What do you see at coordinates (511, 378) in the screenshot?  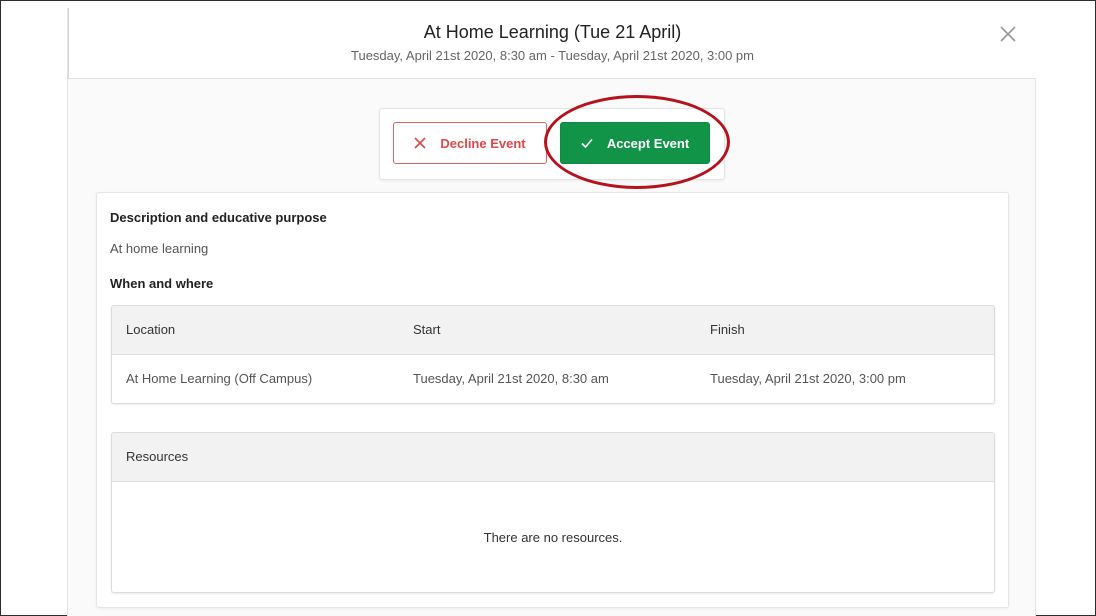 I see `start-cell: Tuesday, April 21st 2020, 8:30 am` at bounding box center [511, 378].